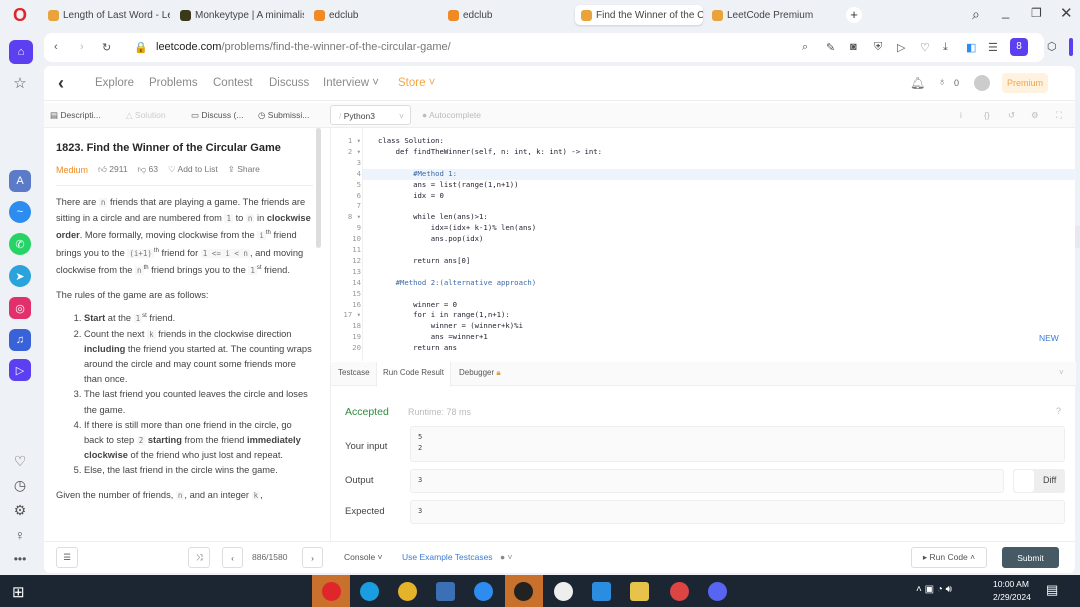 The height and width of the screenshot is (607, 1080). I want to click on davinci-taskbar-icon, so click(523, 591).